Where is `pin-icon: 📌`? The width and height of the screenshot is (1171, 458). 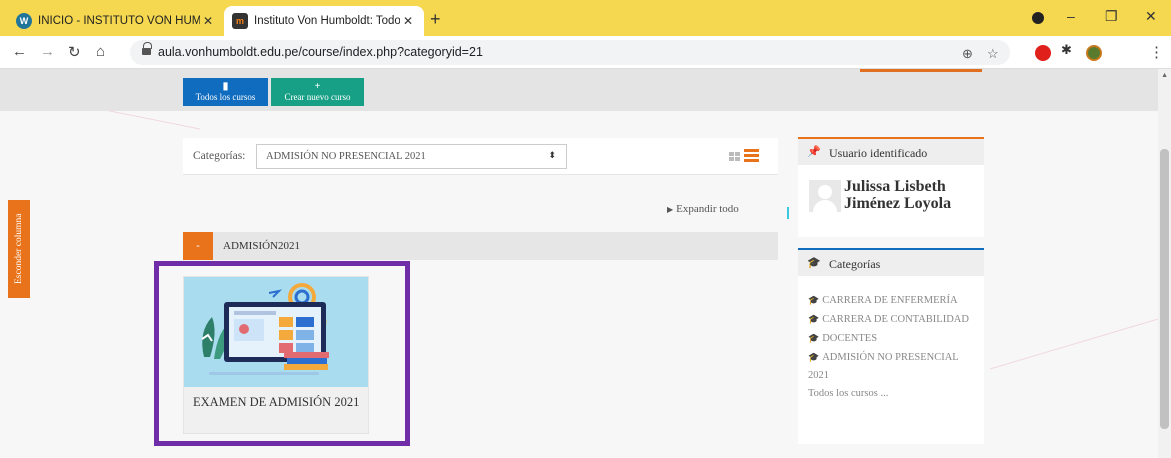
pin-icon: 📌 is located at coordinates (814, 152).